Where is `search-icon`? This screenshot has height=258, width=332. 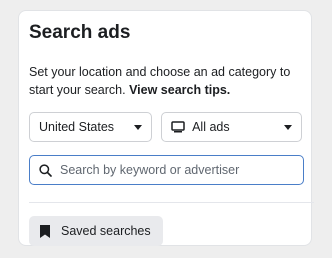 search-icon is located at coordinates (45, 170).